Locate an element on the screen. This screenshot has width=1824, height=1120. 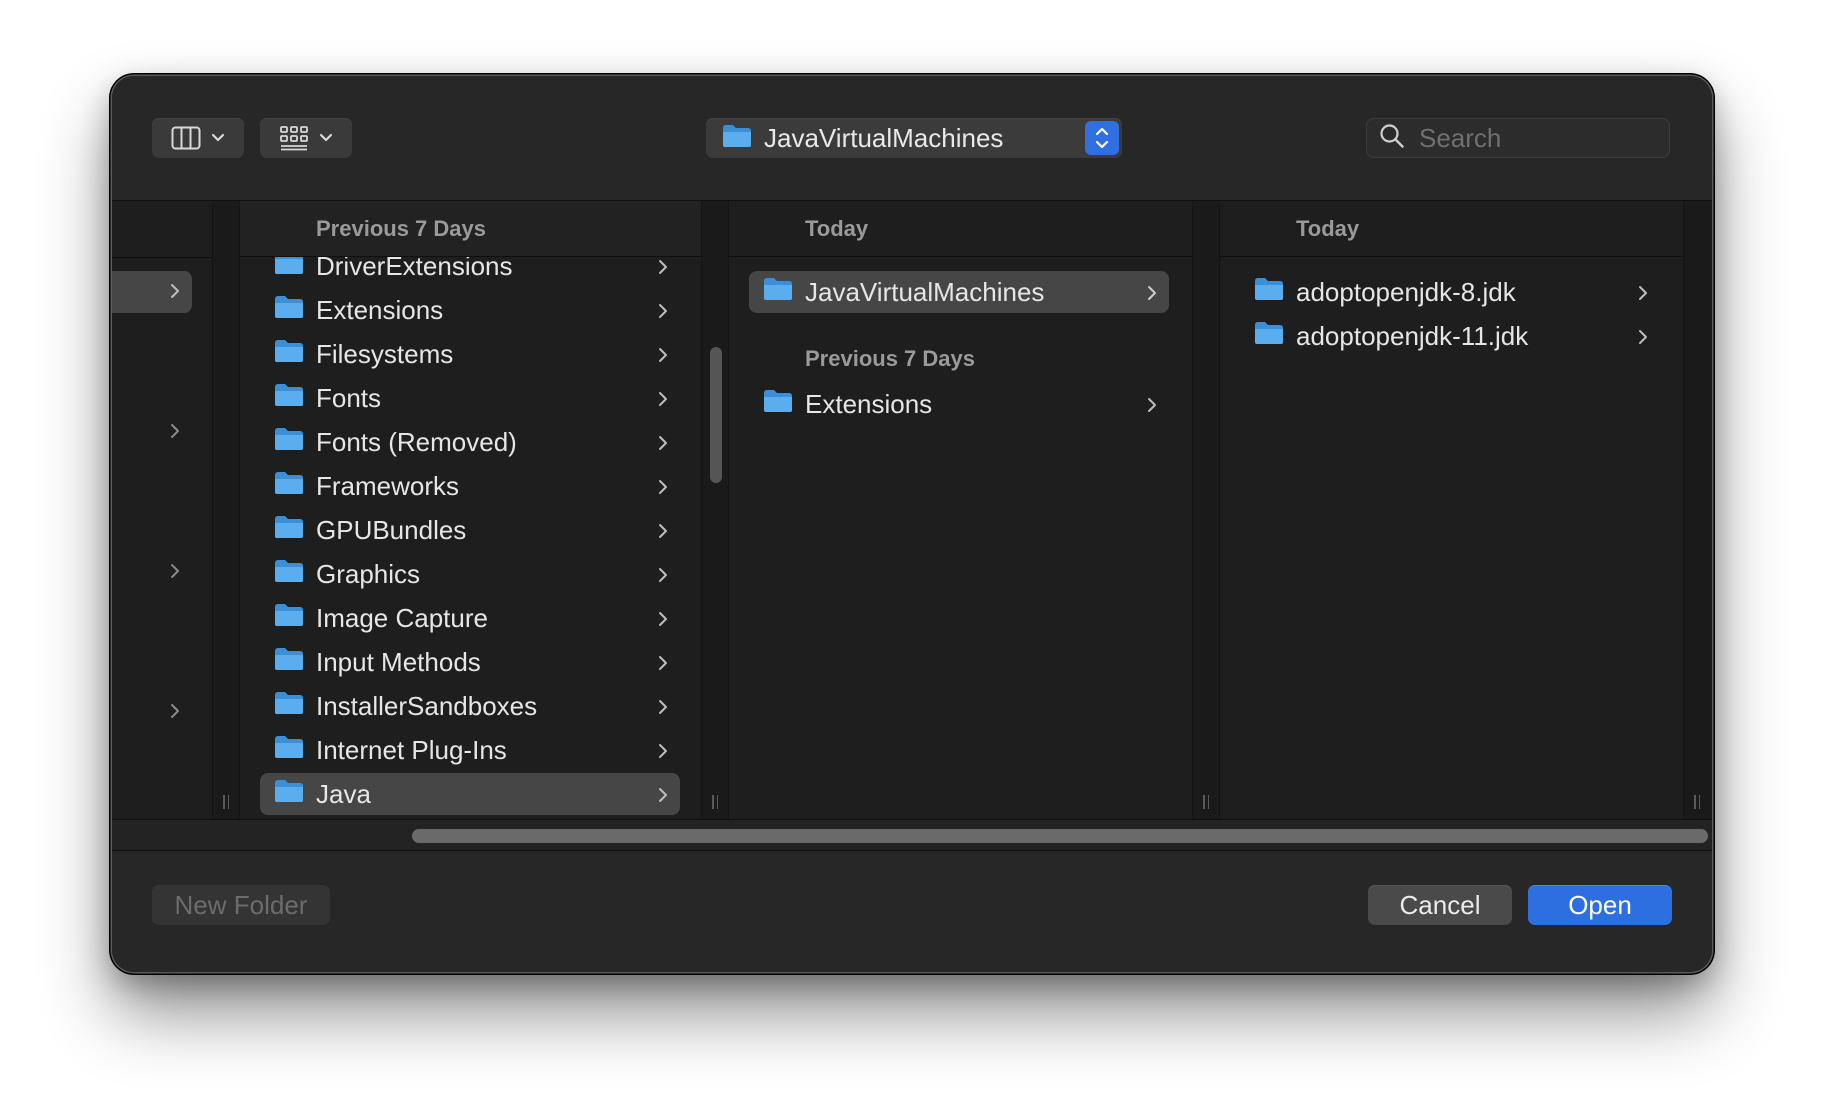
list-item: Filesystems is located at coordinates (470, 354).